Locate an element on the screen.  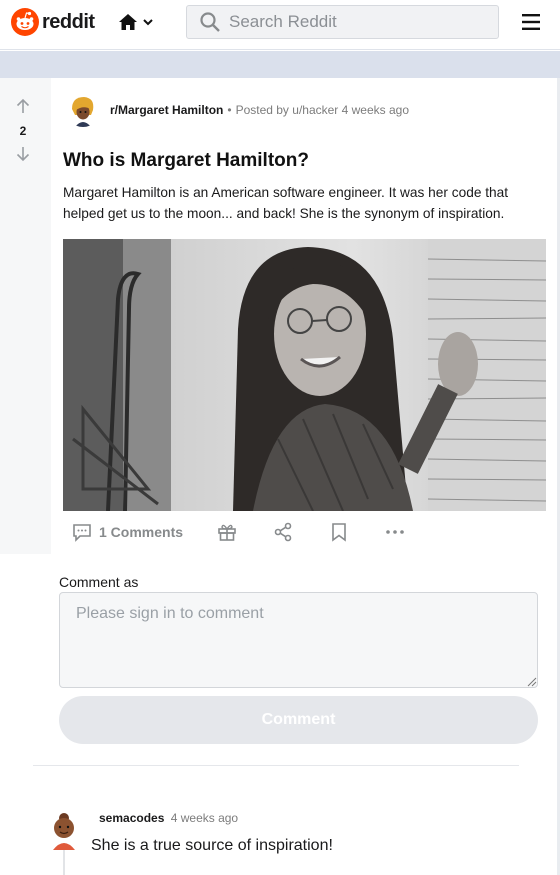
chevron-down-icon is located at coordinates (148, 22).